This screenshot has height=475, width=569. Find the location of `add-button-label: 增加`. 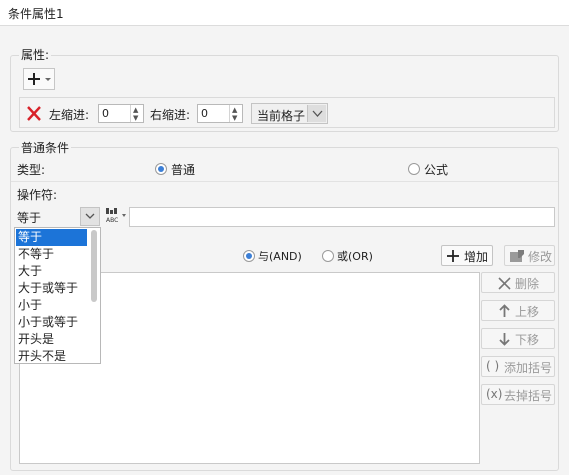

add-button-label: 增加 is located at coordinates (476, 257).